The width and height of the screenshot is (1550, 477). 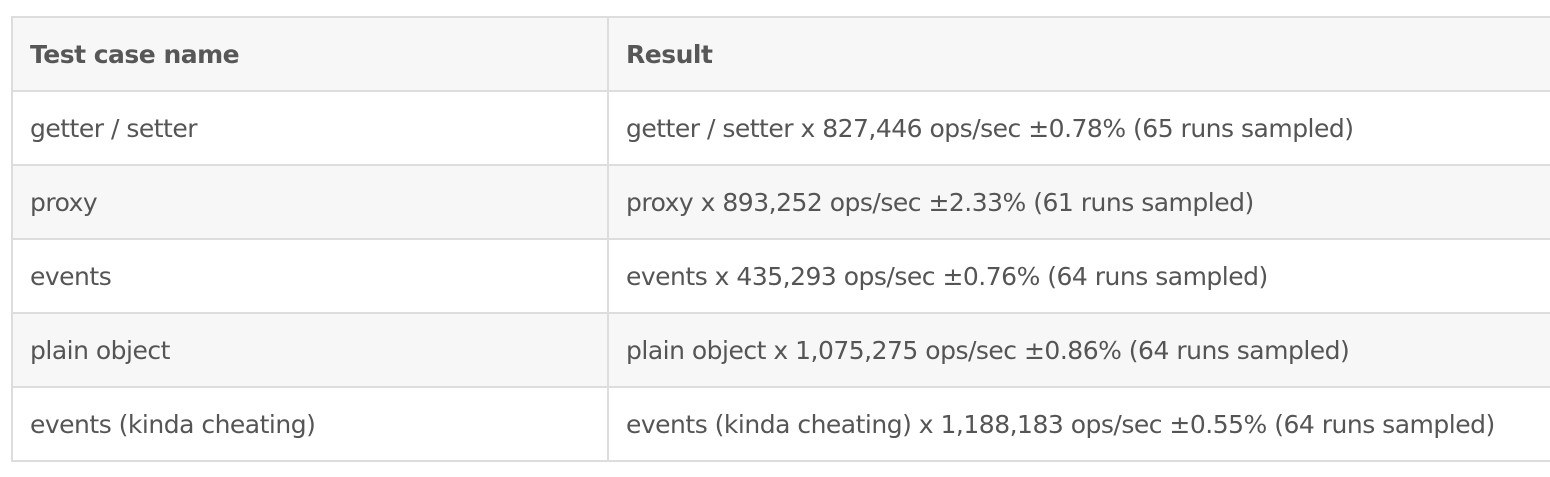 I want to click on test-case-name-cell: events (kinda cheating), so click(x=310, y=424).